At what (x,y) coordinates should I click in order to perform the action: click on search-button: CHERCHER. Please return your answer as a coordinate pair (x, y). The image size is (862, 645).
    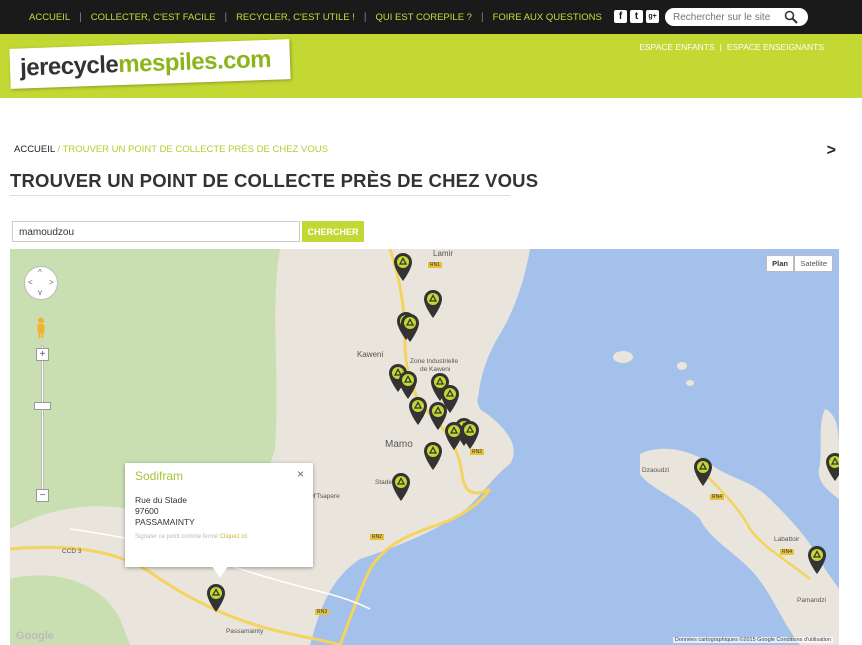
    Looking at the image, I should click on (333, 231).